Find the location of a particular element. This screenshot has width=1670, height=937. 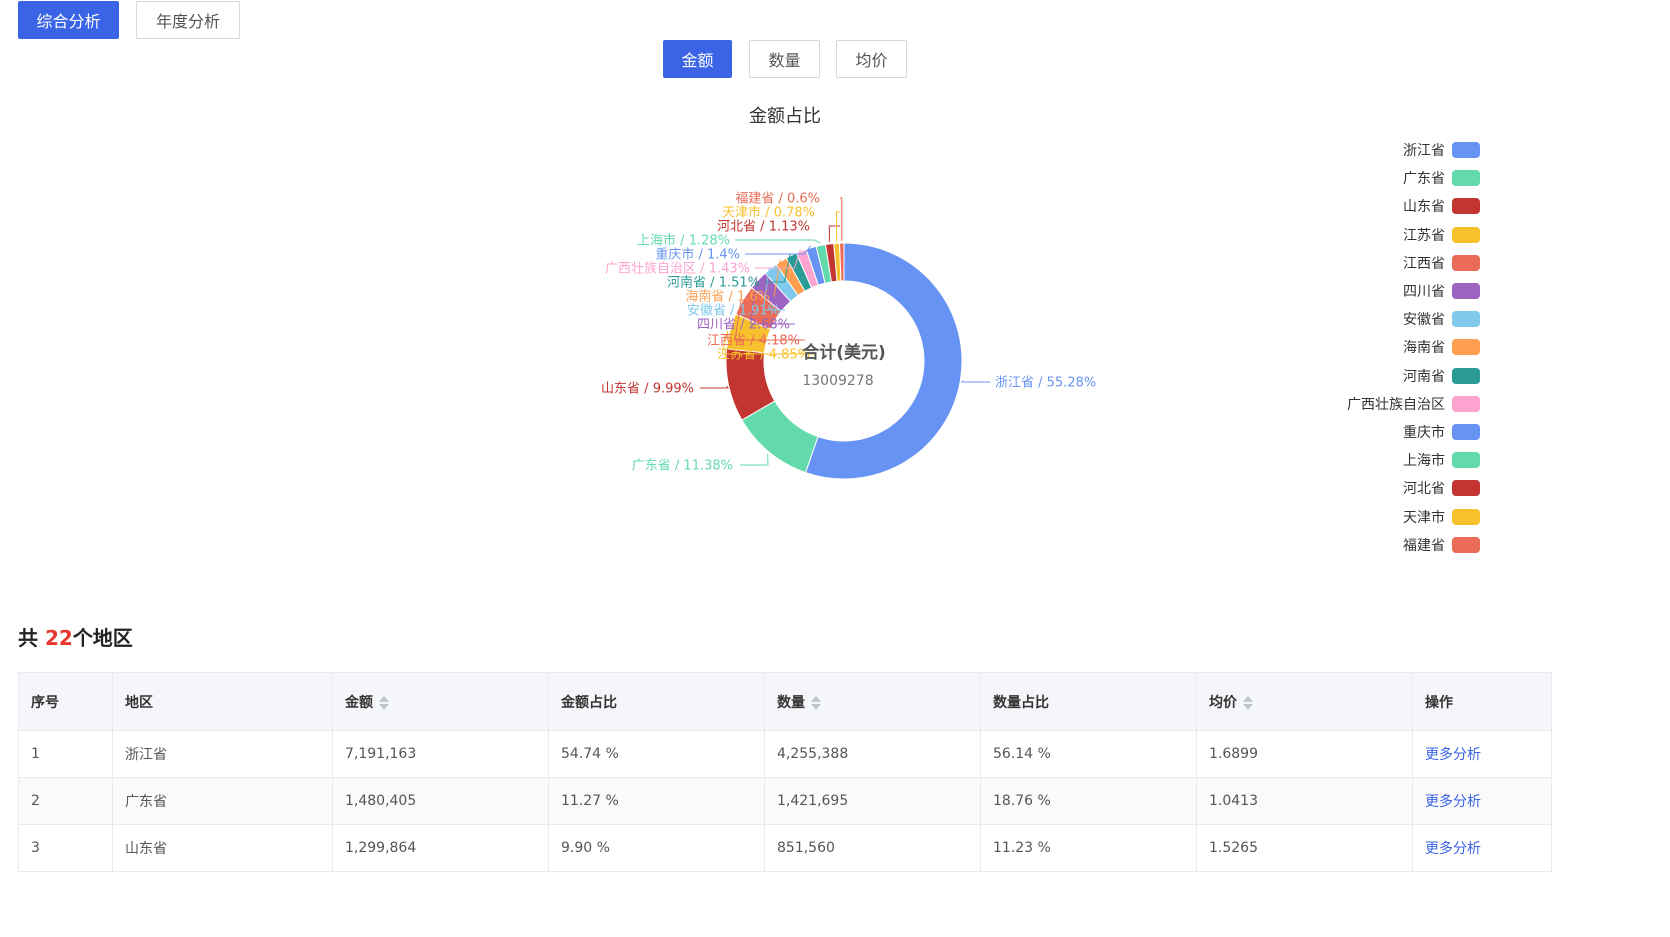

pie-label-0: 浙江省 / 55.28% is located at coordinates (1045, 383).